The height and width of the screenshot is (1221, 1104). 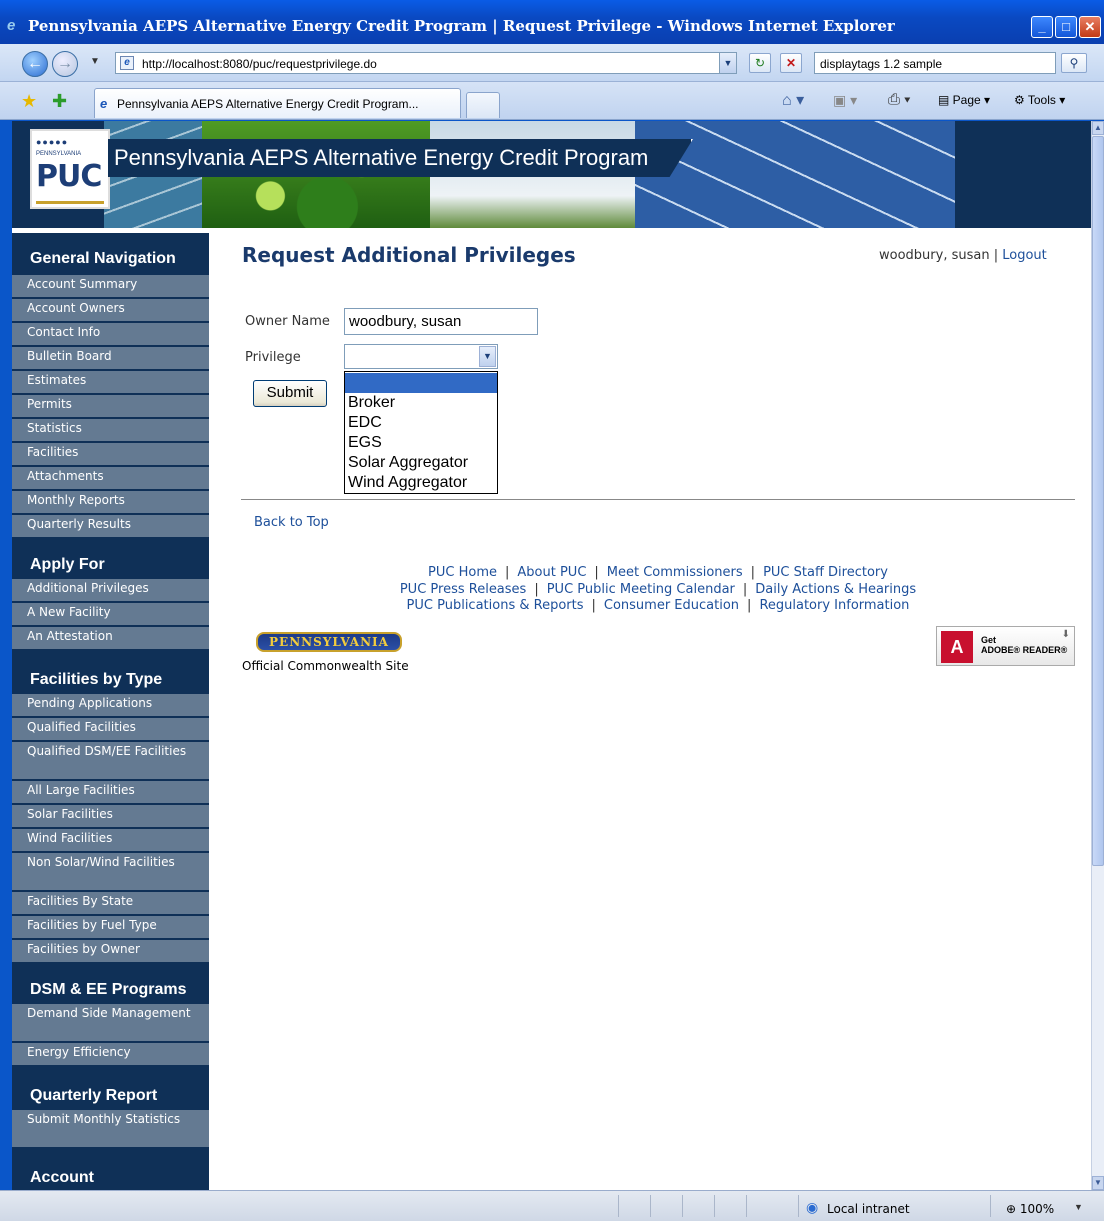 I want to click on privilege-option-egs: EGS, so click(x=421, y=443).